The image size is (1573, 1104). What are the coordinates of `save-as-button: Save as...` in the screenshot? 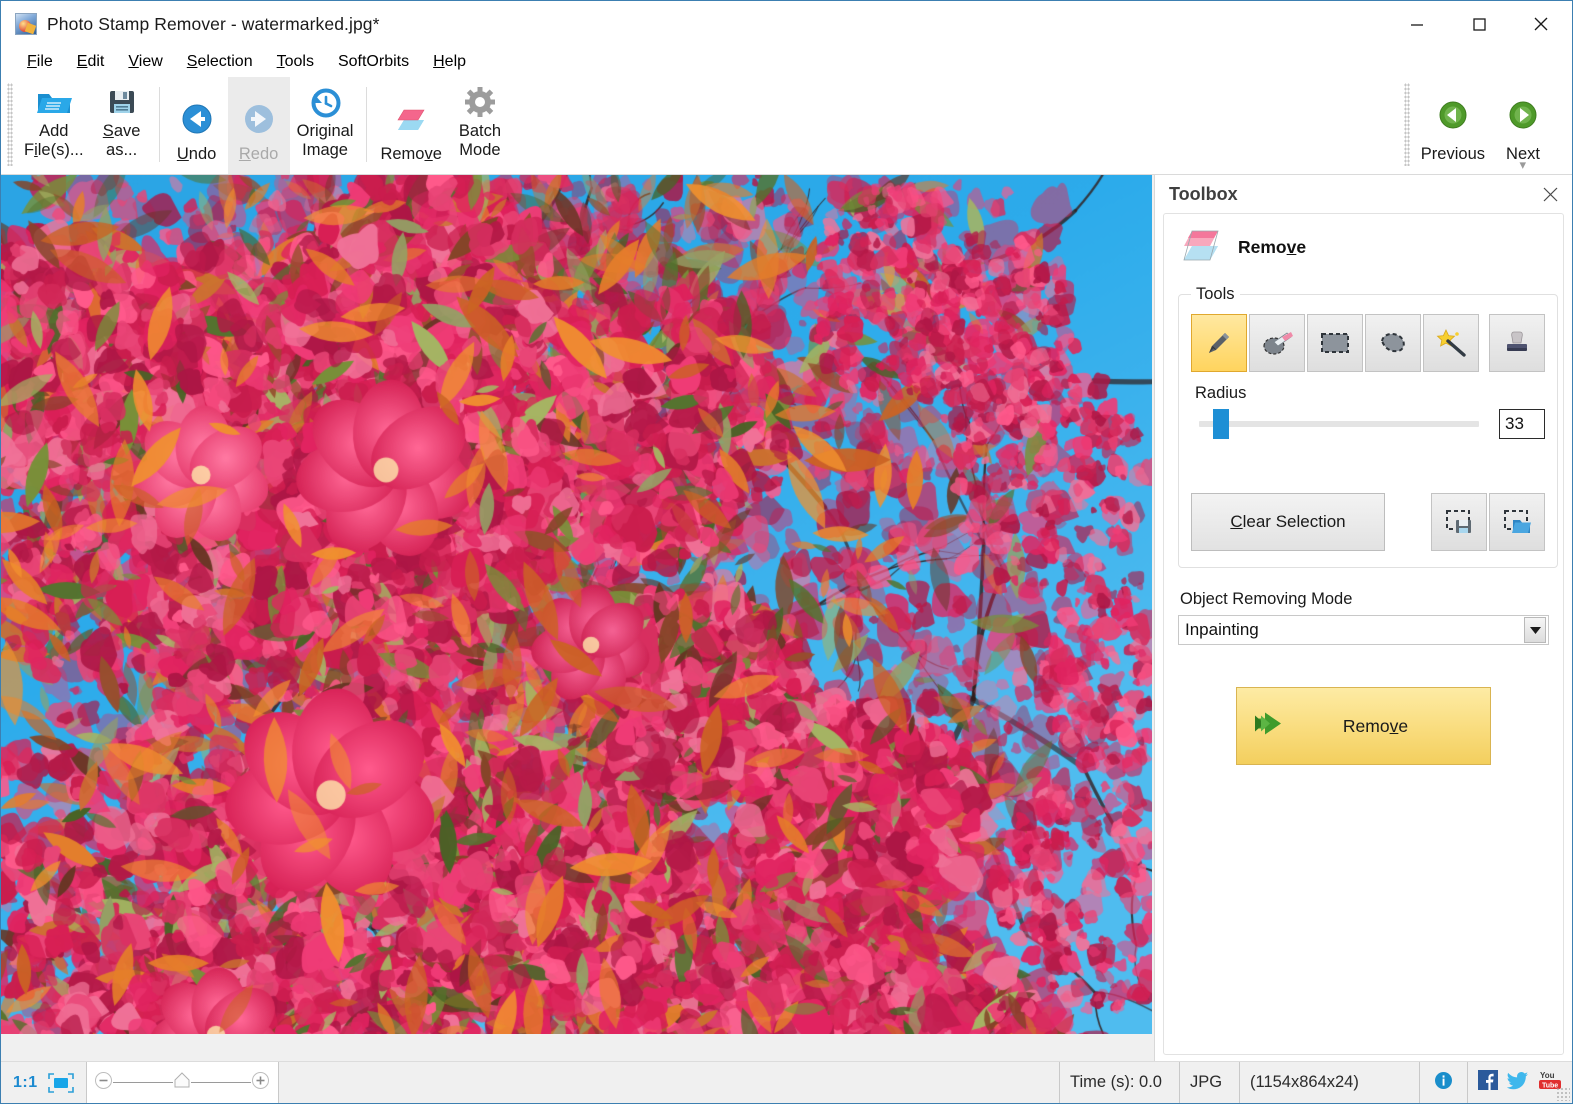 It's located at (122, 125).